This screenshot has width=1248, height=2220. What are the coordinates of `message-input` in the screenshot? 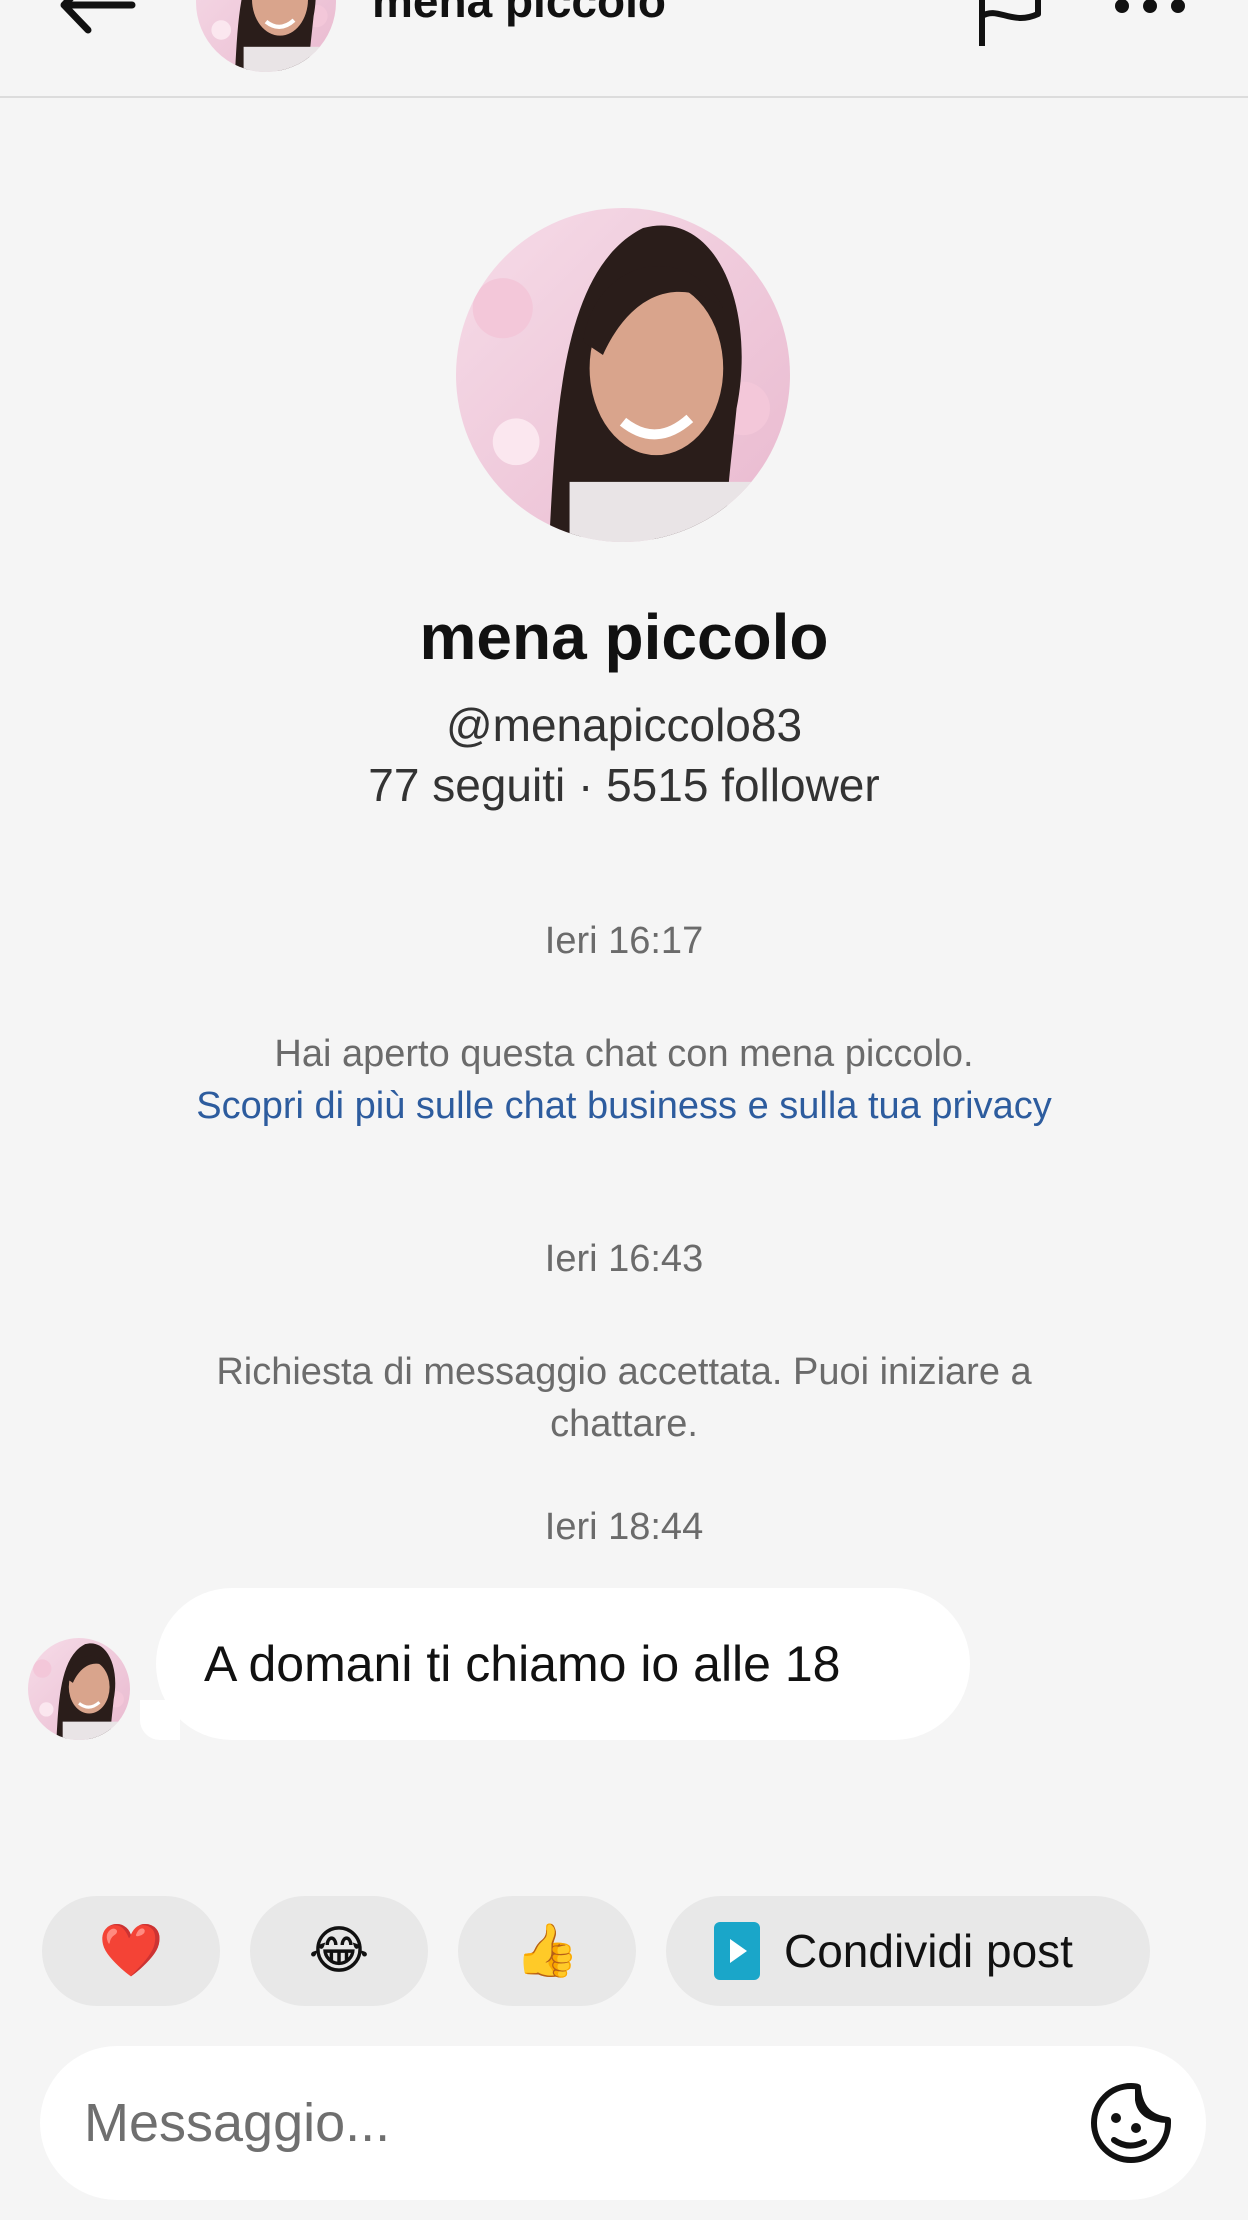 It's located at (564, 2123).